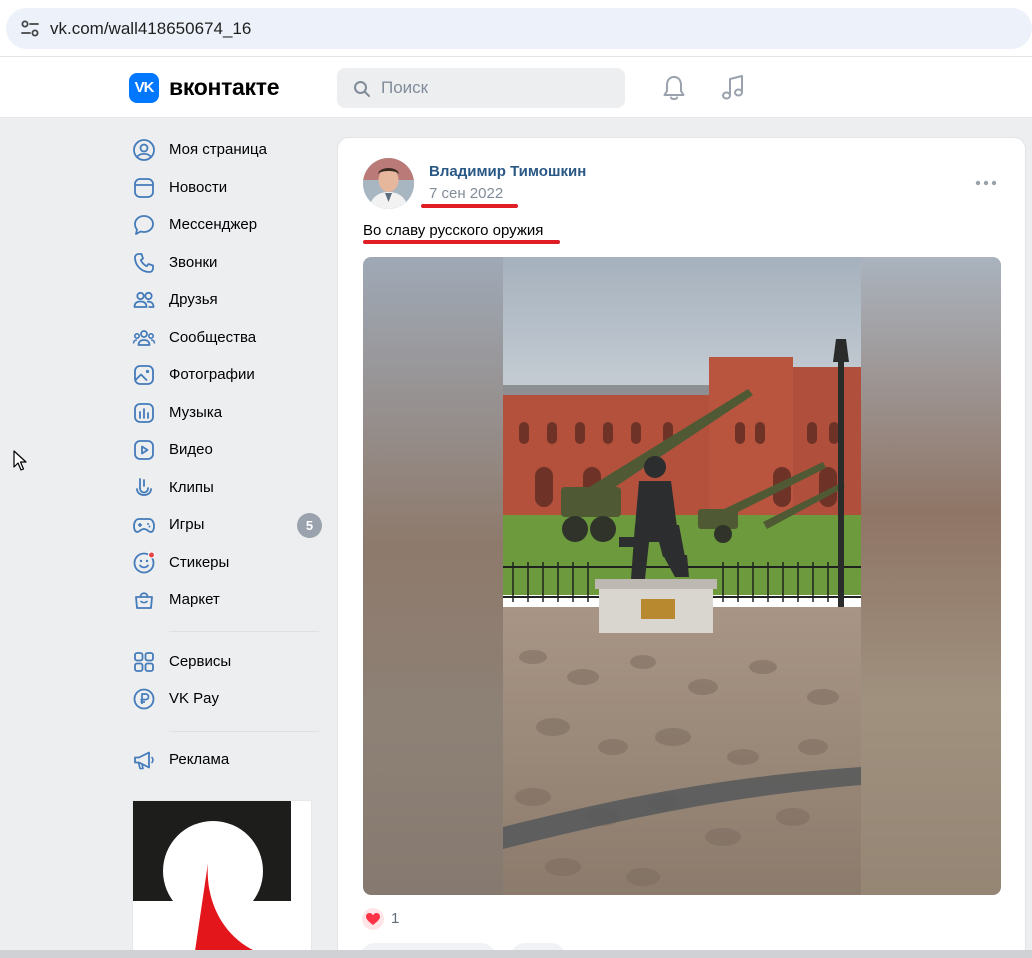 The height and width of the screenshot is (958, 1032). What do you see at coordinates (986, 183) in the screenshot?
I see `more-options-icon` at bounding box center [986, 183].